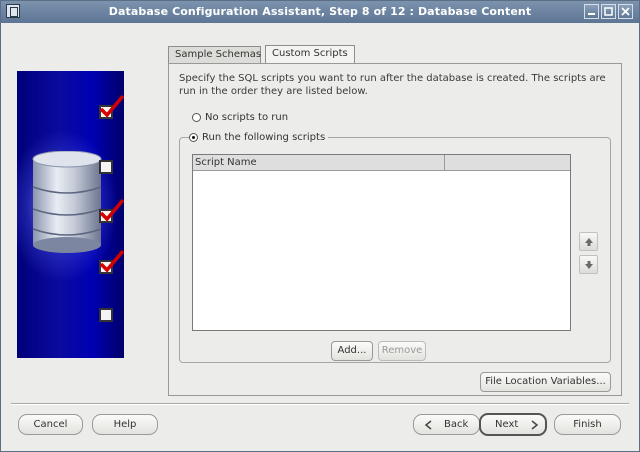 Image resolution: width=640 pixels, height=452 pixels. I want to click on run-scripts-option: Run the following scripts, so click(259, 137).